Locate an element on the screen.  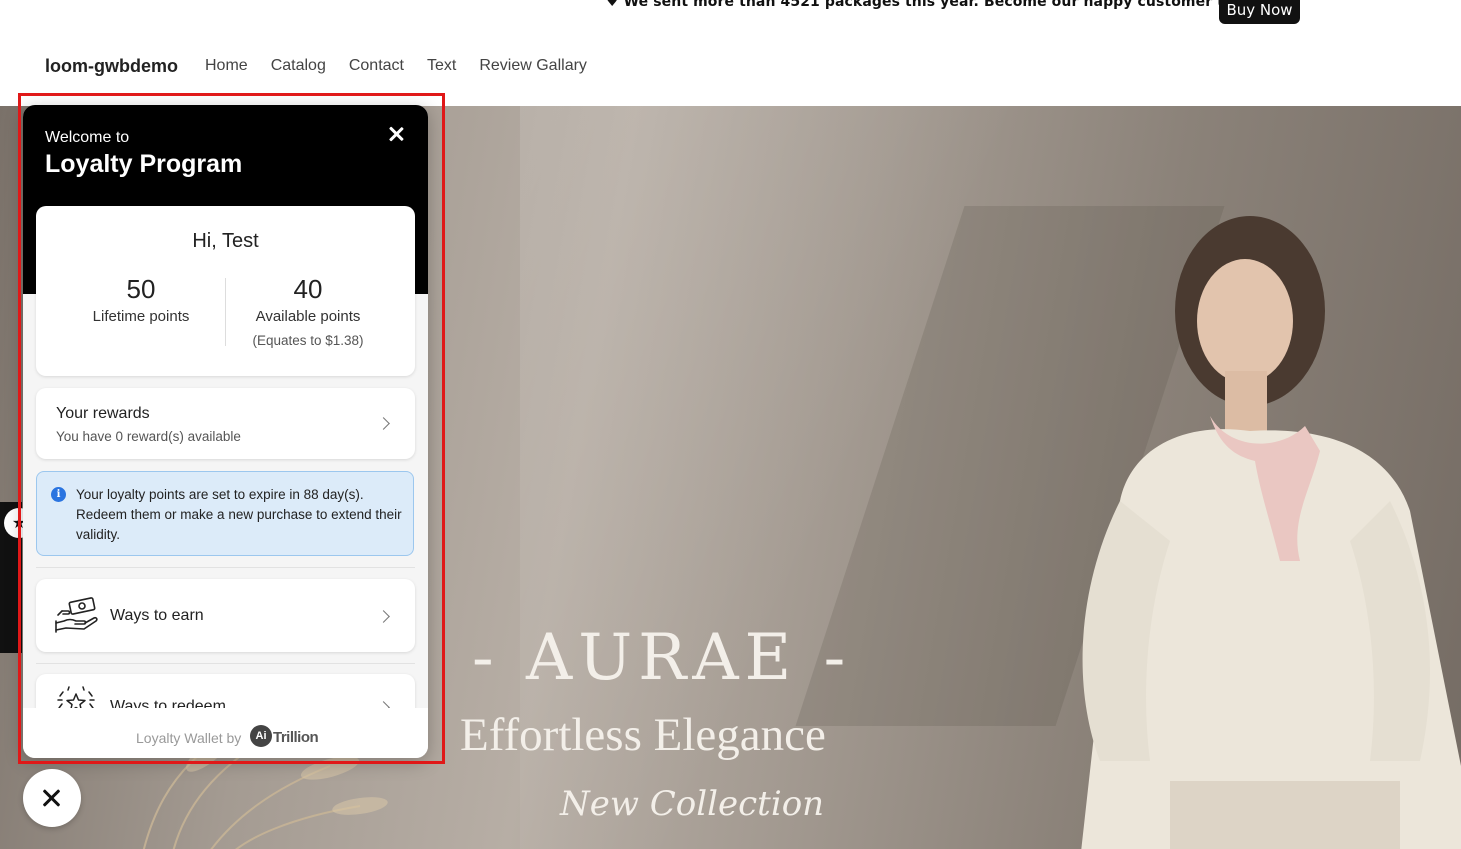
greeting: Hi, Test is located at coordinates (225, 241).